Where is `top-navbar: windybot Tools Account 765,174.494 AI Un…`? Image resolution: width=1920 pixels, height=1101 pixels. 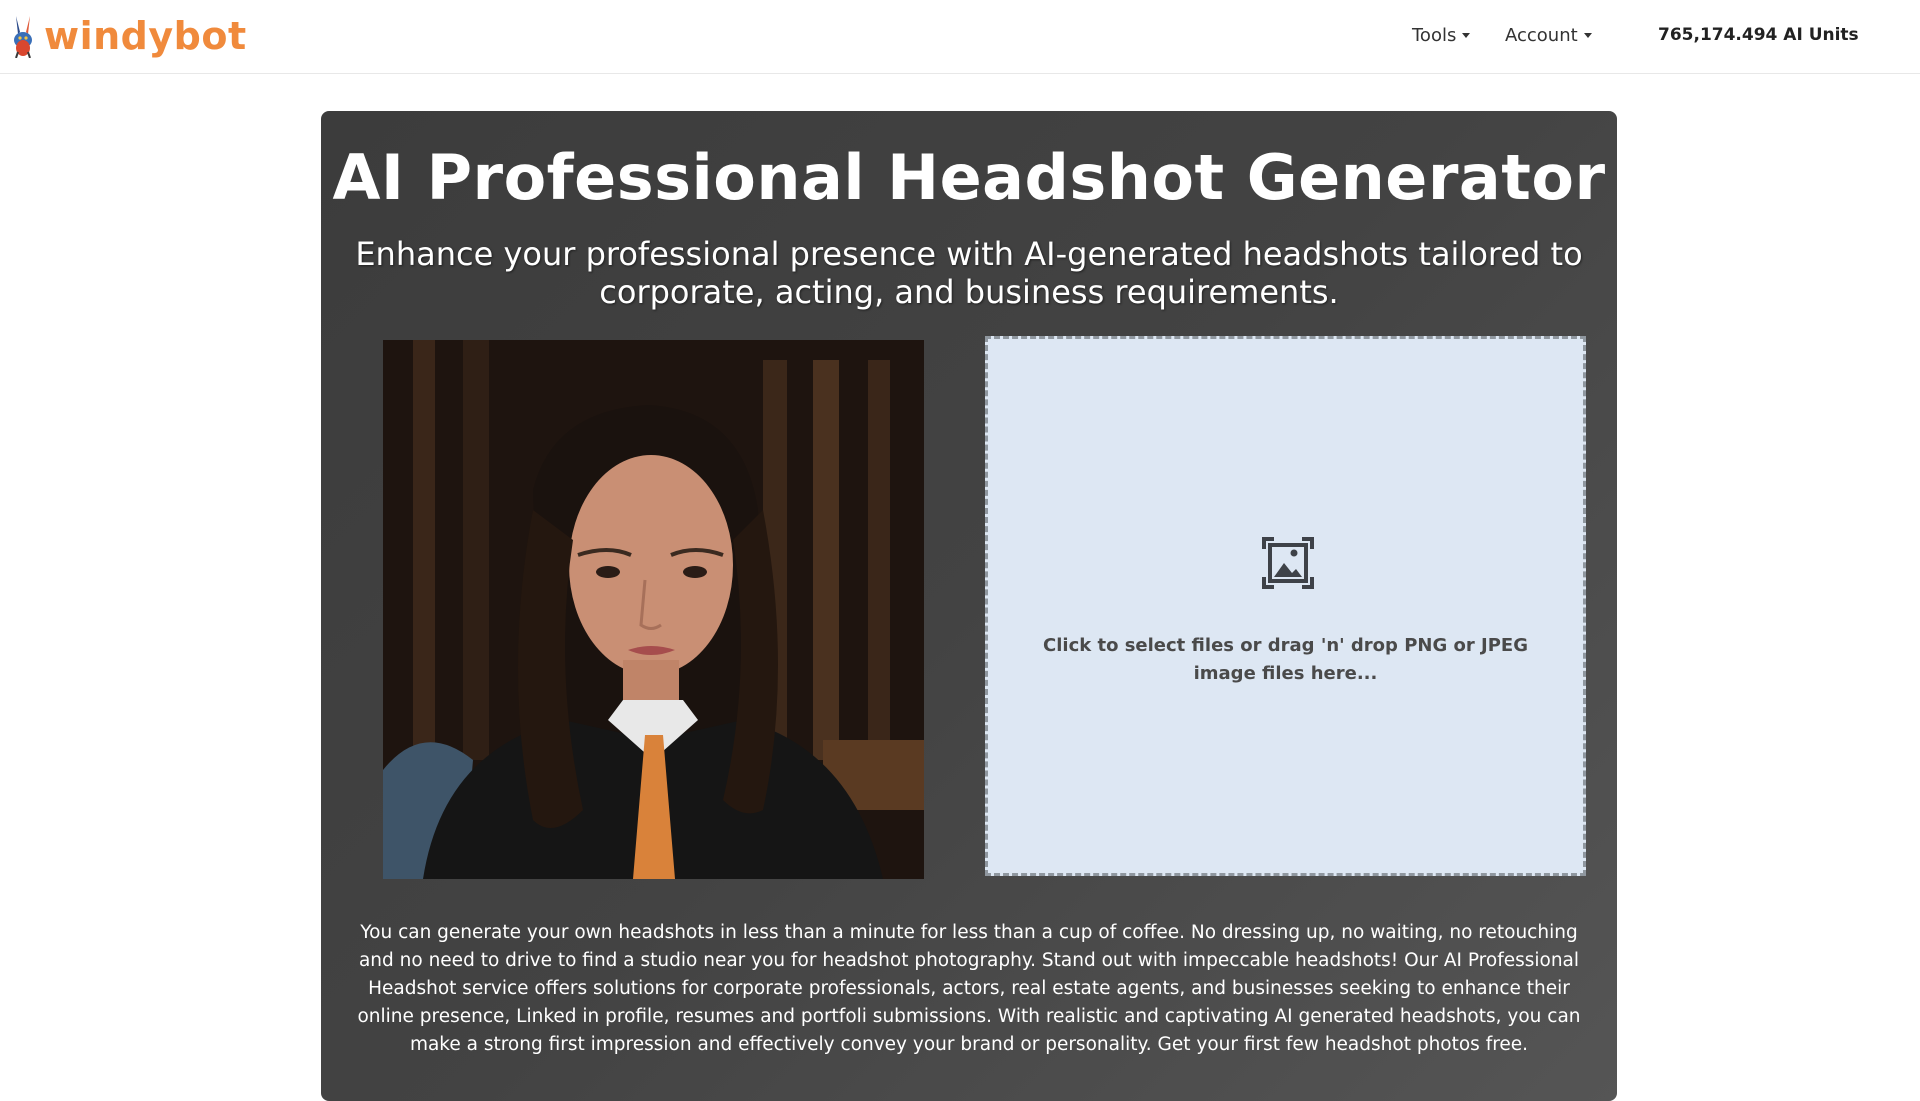 top-navbar: windybot Tools Account 765,174.494 AI Un… is located at coordinates (960, 37).